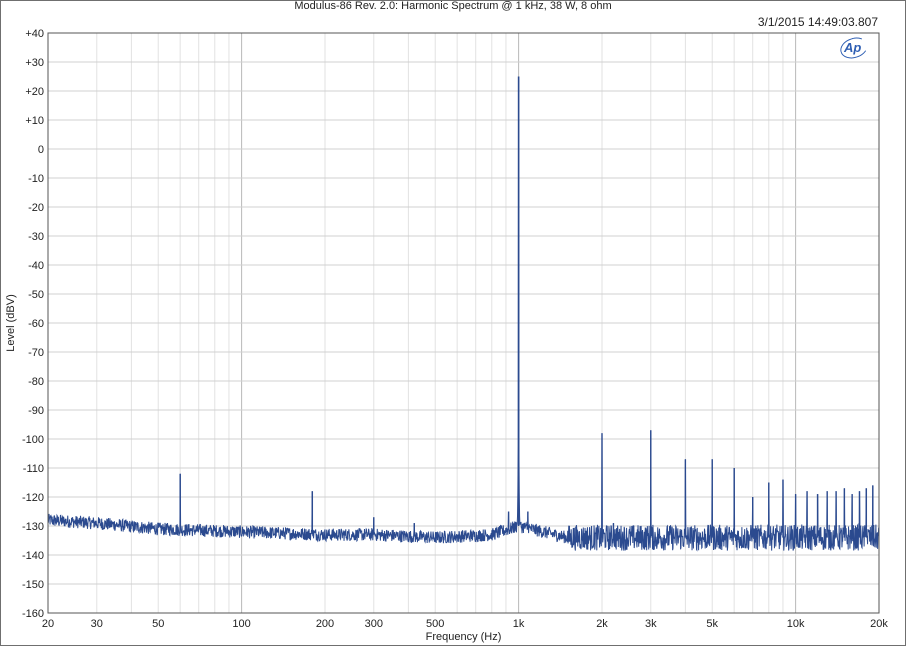 The image size is (906, 646). I want to click on y-tick-label: -10, so click(36, 179).